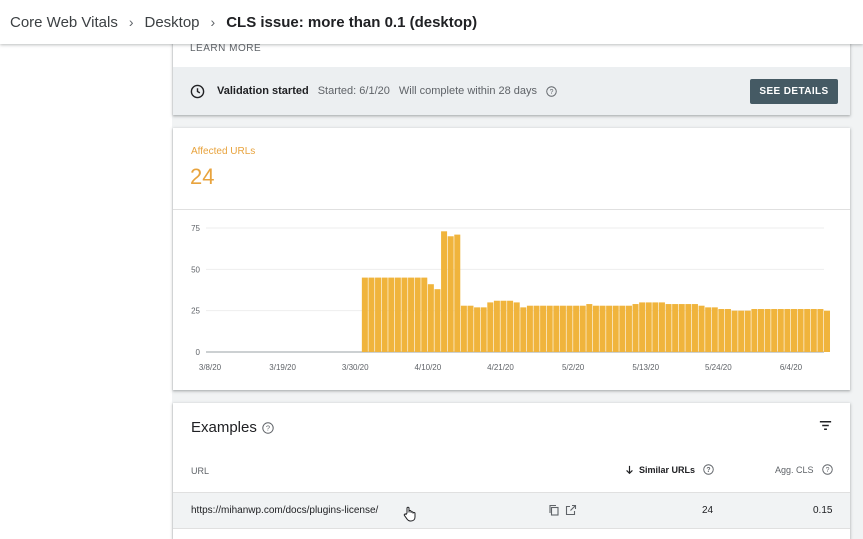 The image size is (863, 539). I want to click on sort-descending-icon, so click(629, 469).